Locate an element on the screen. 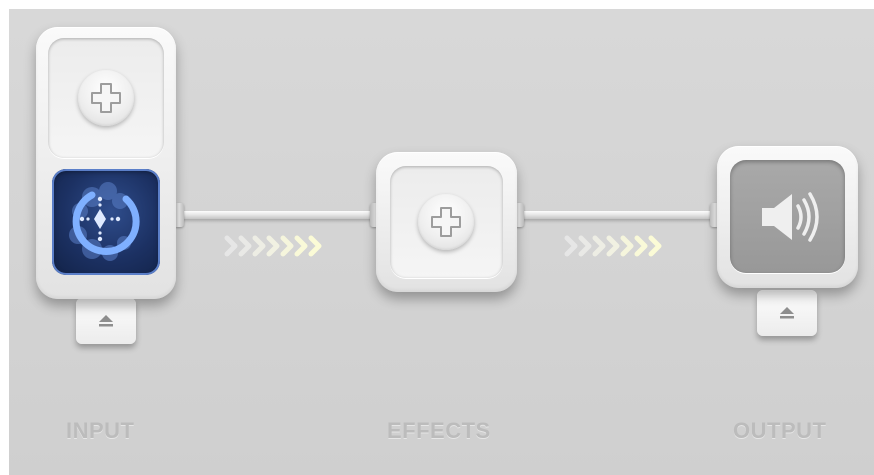  input-add-slot is located at coordinates (106, 98).